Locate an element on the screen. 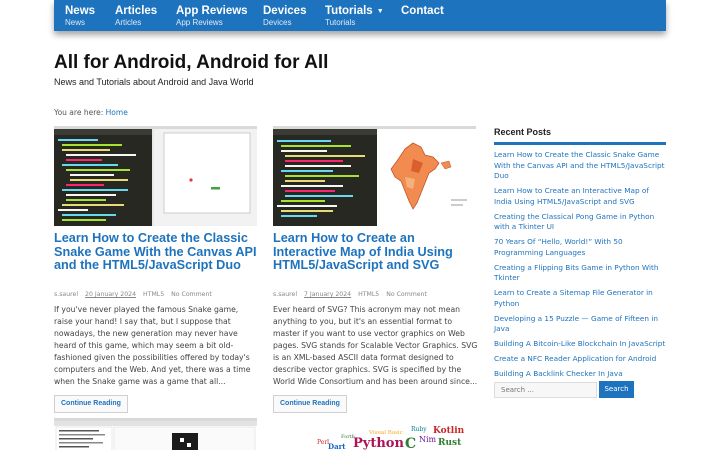  site-title: All for Android, Android for All is located at coordinates (191, 63).